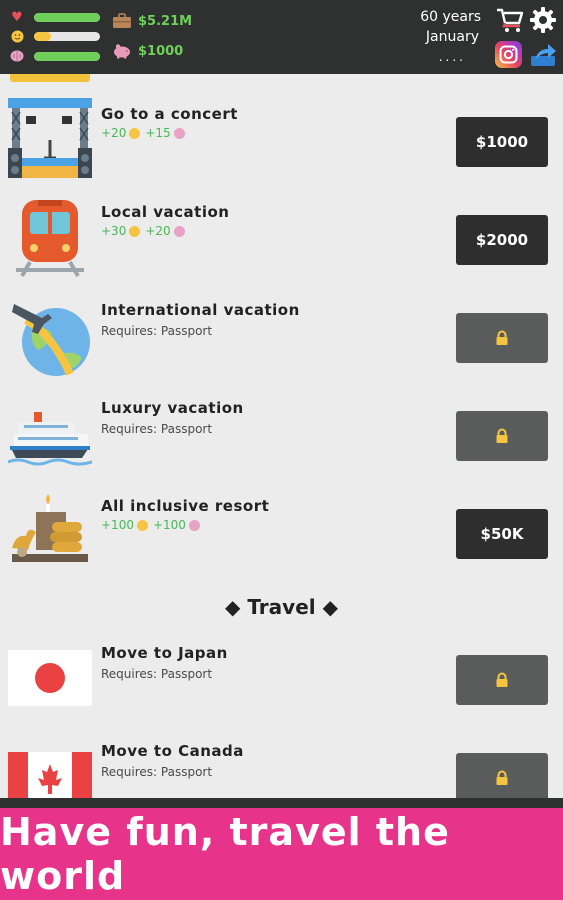  What do you see at coordinates (50, 238) in the screenshot?
I see `train-icon` at bounding box center [50, 238].